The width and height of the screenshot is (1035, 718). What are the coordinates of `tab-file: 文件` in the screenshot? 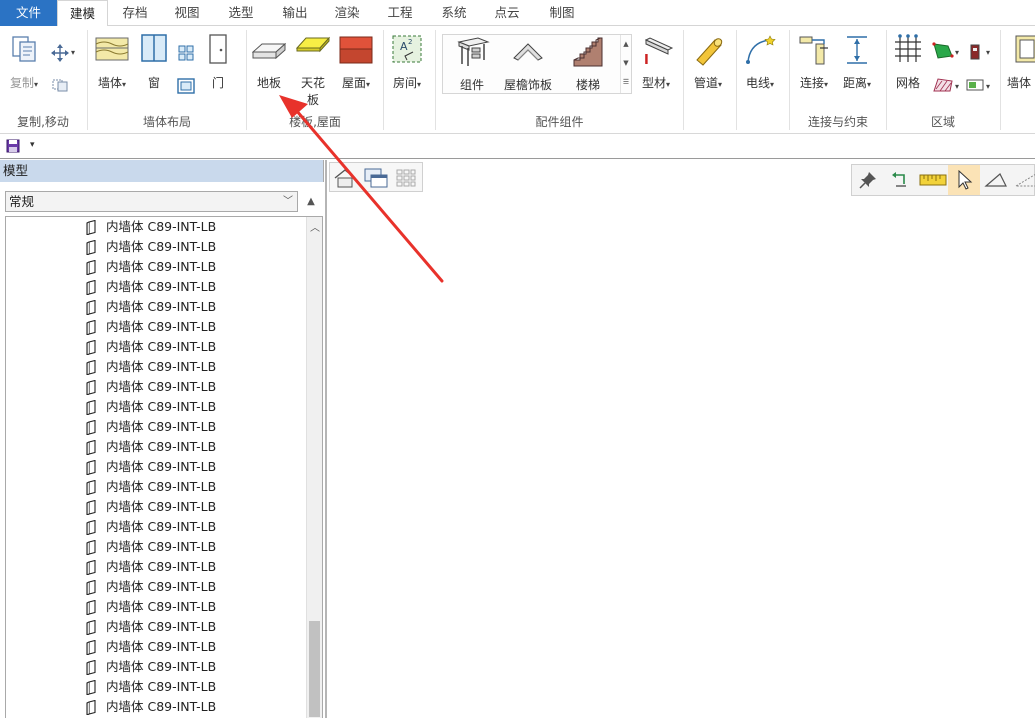 It's located at (28, 13).